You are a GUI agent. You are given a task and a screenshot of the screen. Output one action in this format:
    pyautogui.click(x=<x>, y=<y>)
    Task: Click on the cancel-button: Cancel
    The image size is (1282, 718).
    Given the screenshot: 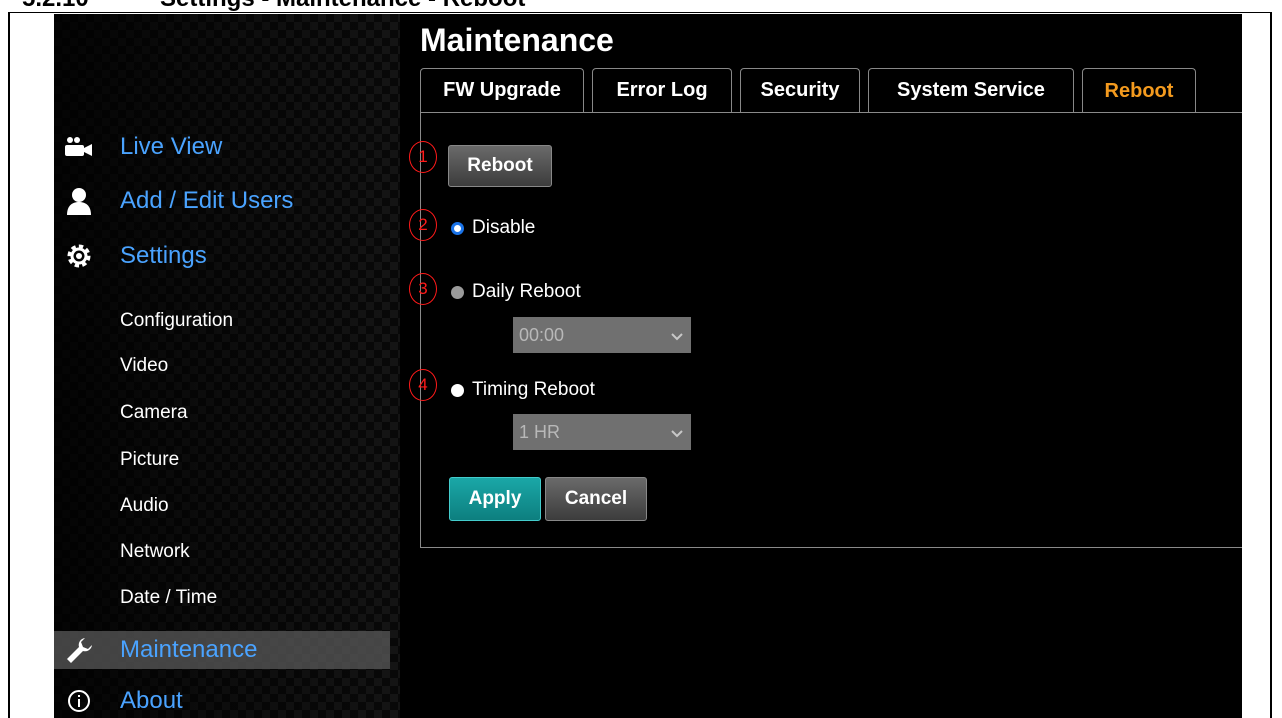 What is the action you would take?
    pyautogui.click(x=596, y=499)
    